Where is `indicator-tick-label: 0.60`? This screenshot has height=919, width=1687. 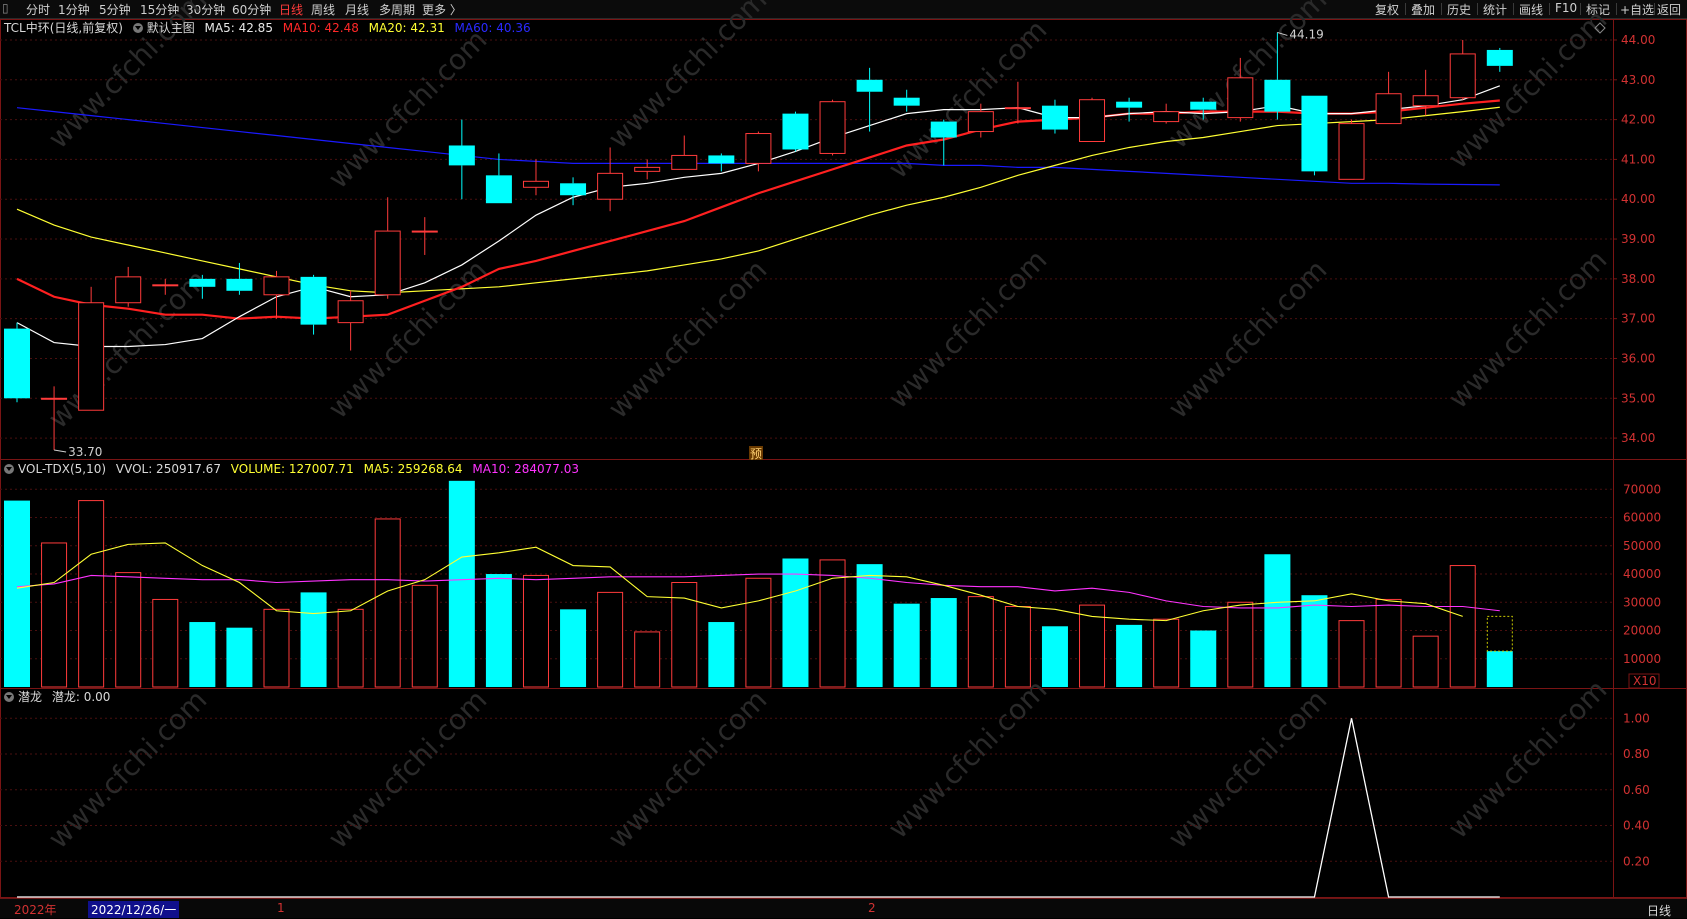 indicator-tick-label: 0.60 is located at coordinates (1636, 790).